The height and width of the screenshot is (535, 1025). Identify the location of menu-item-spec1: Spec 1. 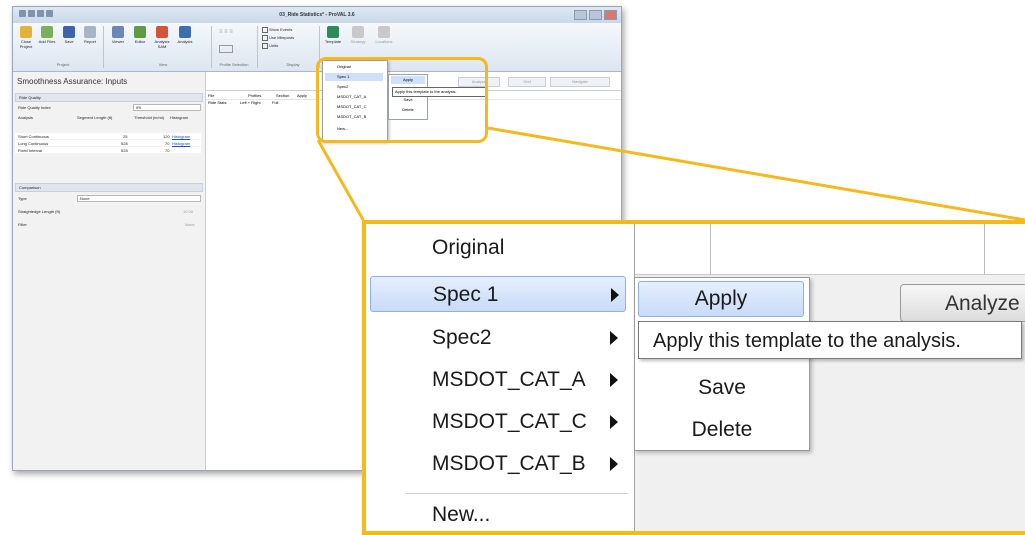
(498, 294).